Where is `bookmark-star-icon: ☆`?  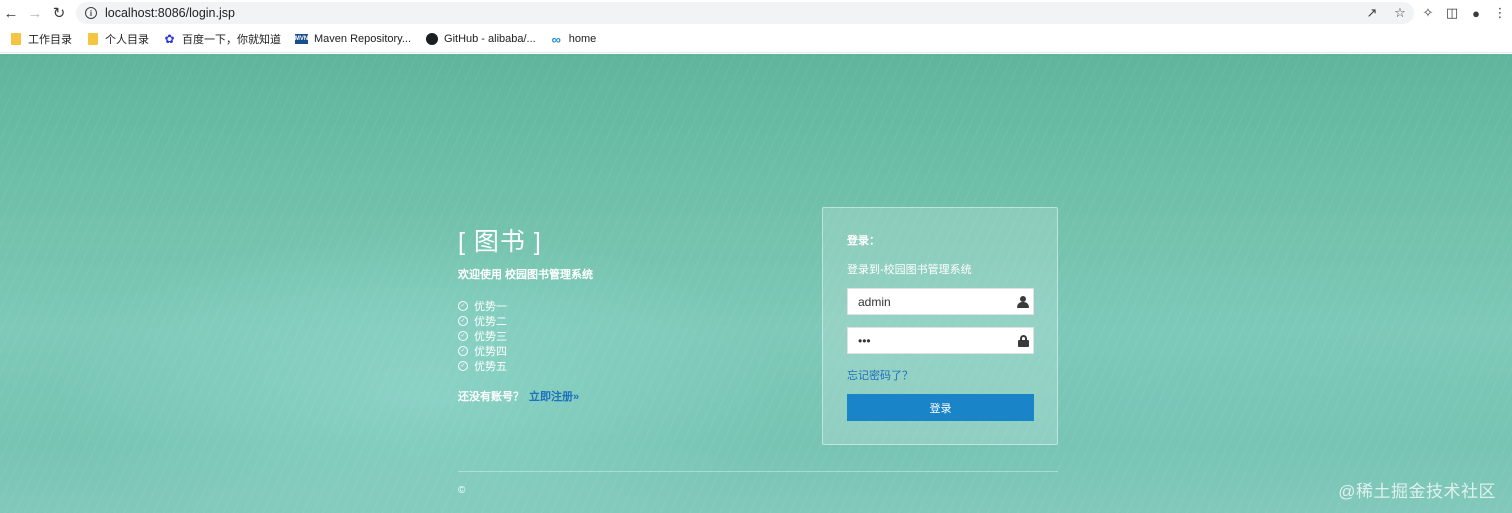 bookmark-star-icon: ☆ is located at coordinates (1400, 13).